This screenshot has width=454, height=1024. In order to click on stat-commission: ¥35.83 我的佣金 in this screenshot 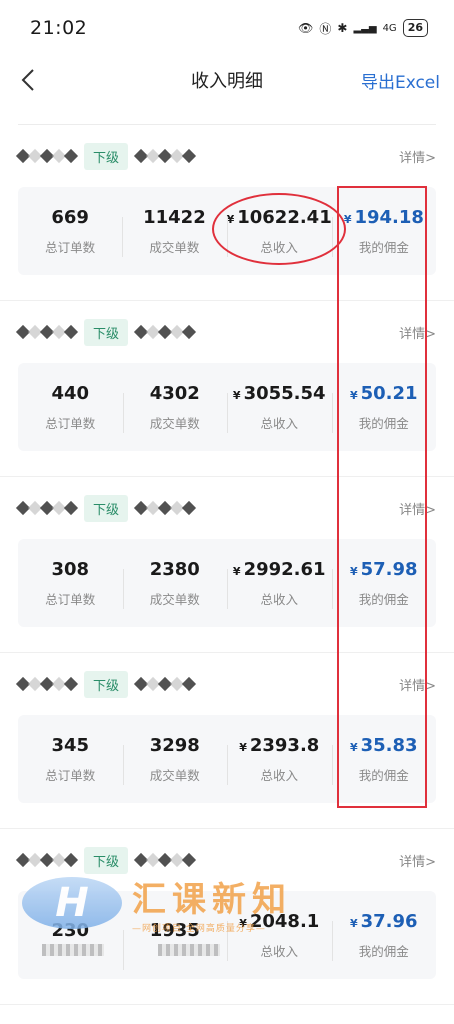, I will do `click(384, 760)`.